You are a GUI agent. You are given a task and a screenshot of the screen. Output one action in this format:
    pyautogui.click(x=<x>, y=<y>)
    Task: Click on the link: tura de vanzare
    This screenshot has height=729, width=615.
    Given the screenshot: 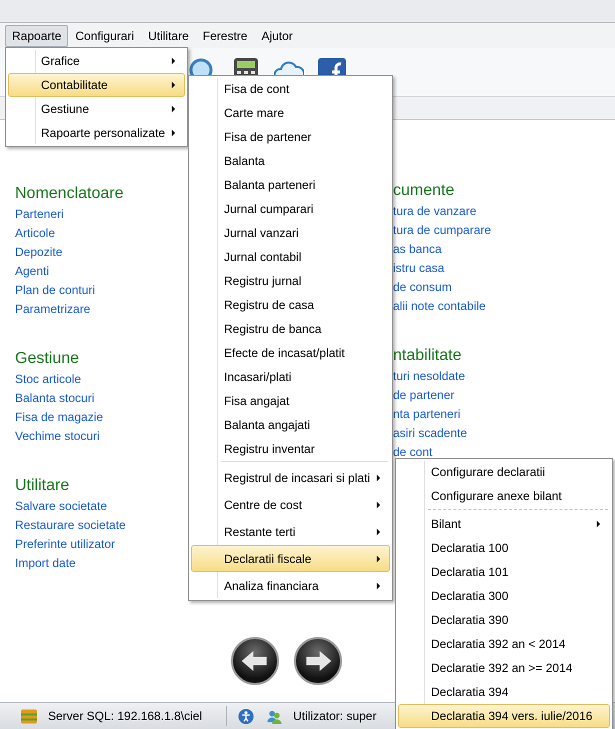 What is the action you would take?
    pyautogui.click(x=434, y=211)
    